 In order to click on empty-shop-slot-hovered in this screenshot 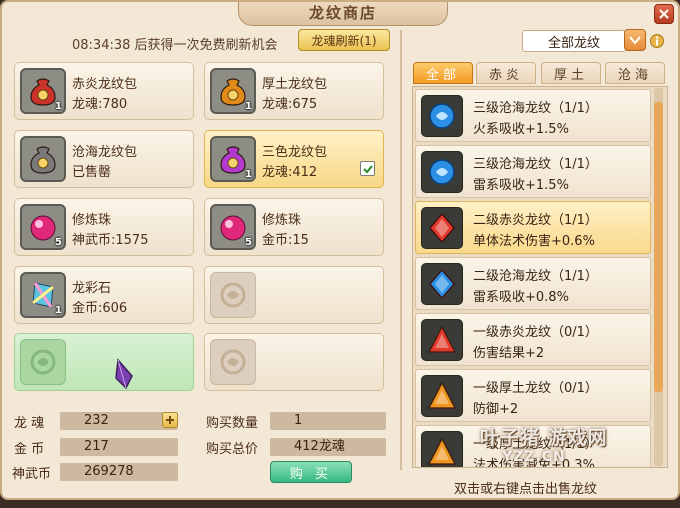, I will do `click(104, 362)`.